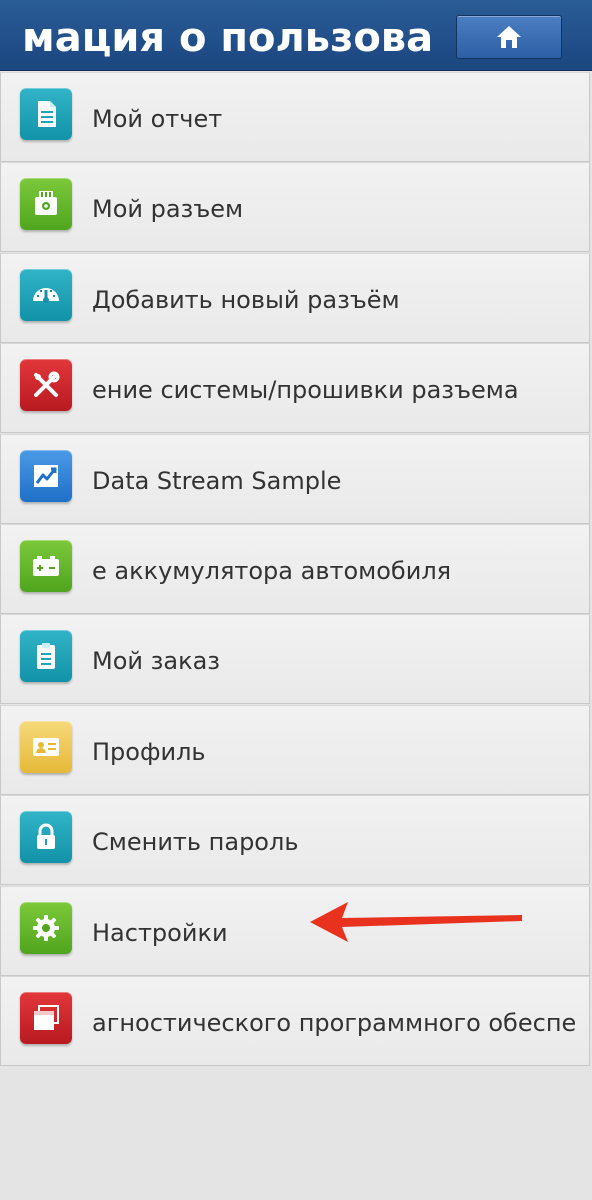  I want to click on menu-item-label: е аккумулятора автомобиля, so click(272, 570).